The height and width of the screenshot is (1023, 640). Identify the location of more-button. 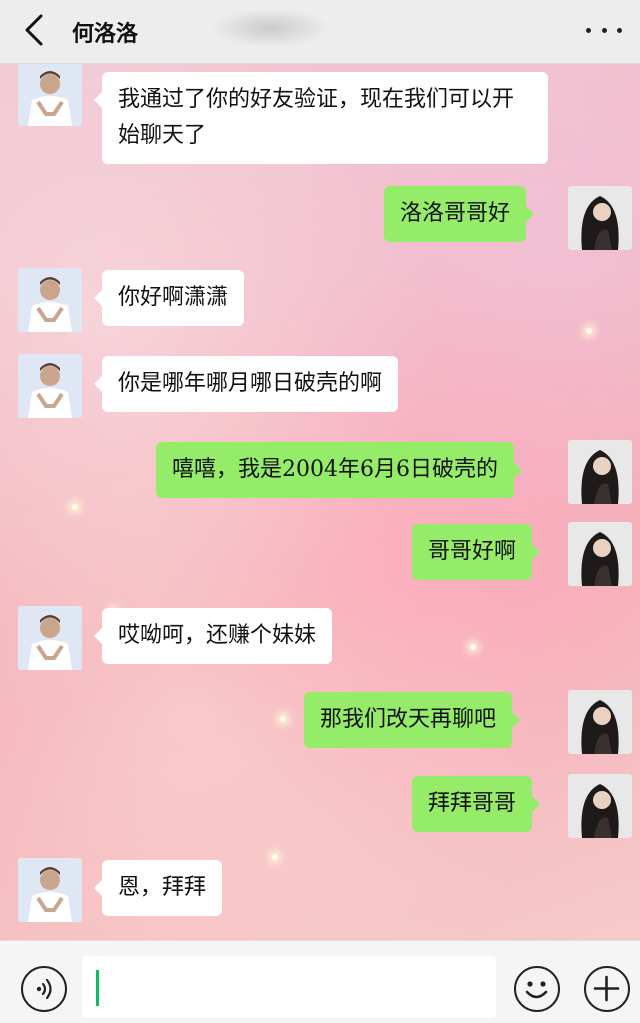
(604, 30).